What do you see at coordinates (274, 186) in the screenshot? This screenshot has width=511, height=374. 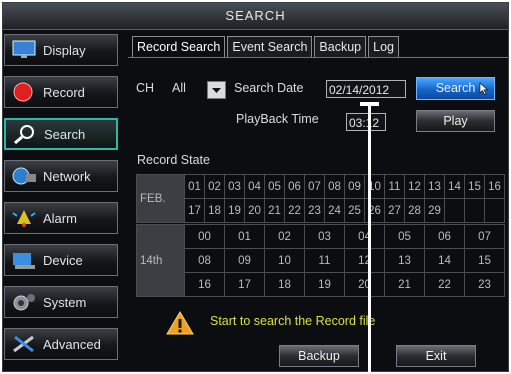 I see `day-cell: 05` at bounding box center [274, 186].